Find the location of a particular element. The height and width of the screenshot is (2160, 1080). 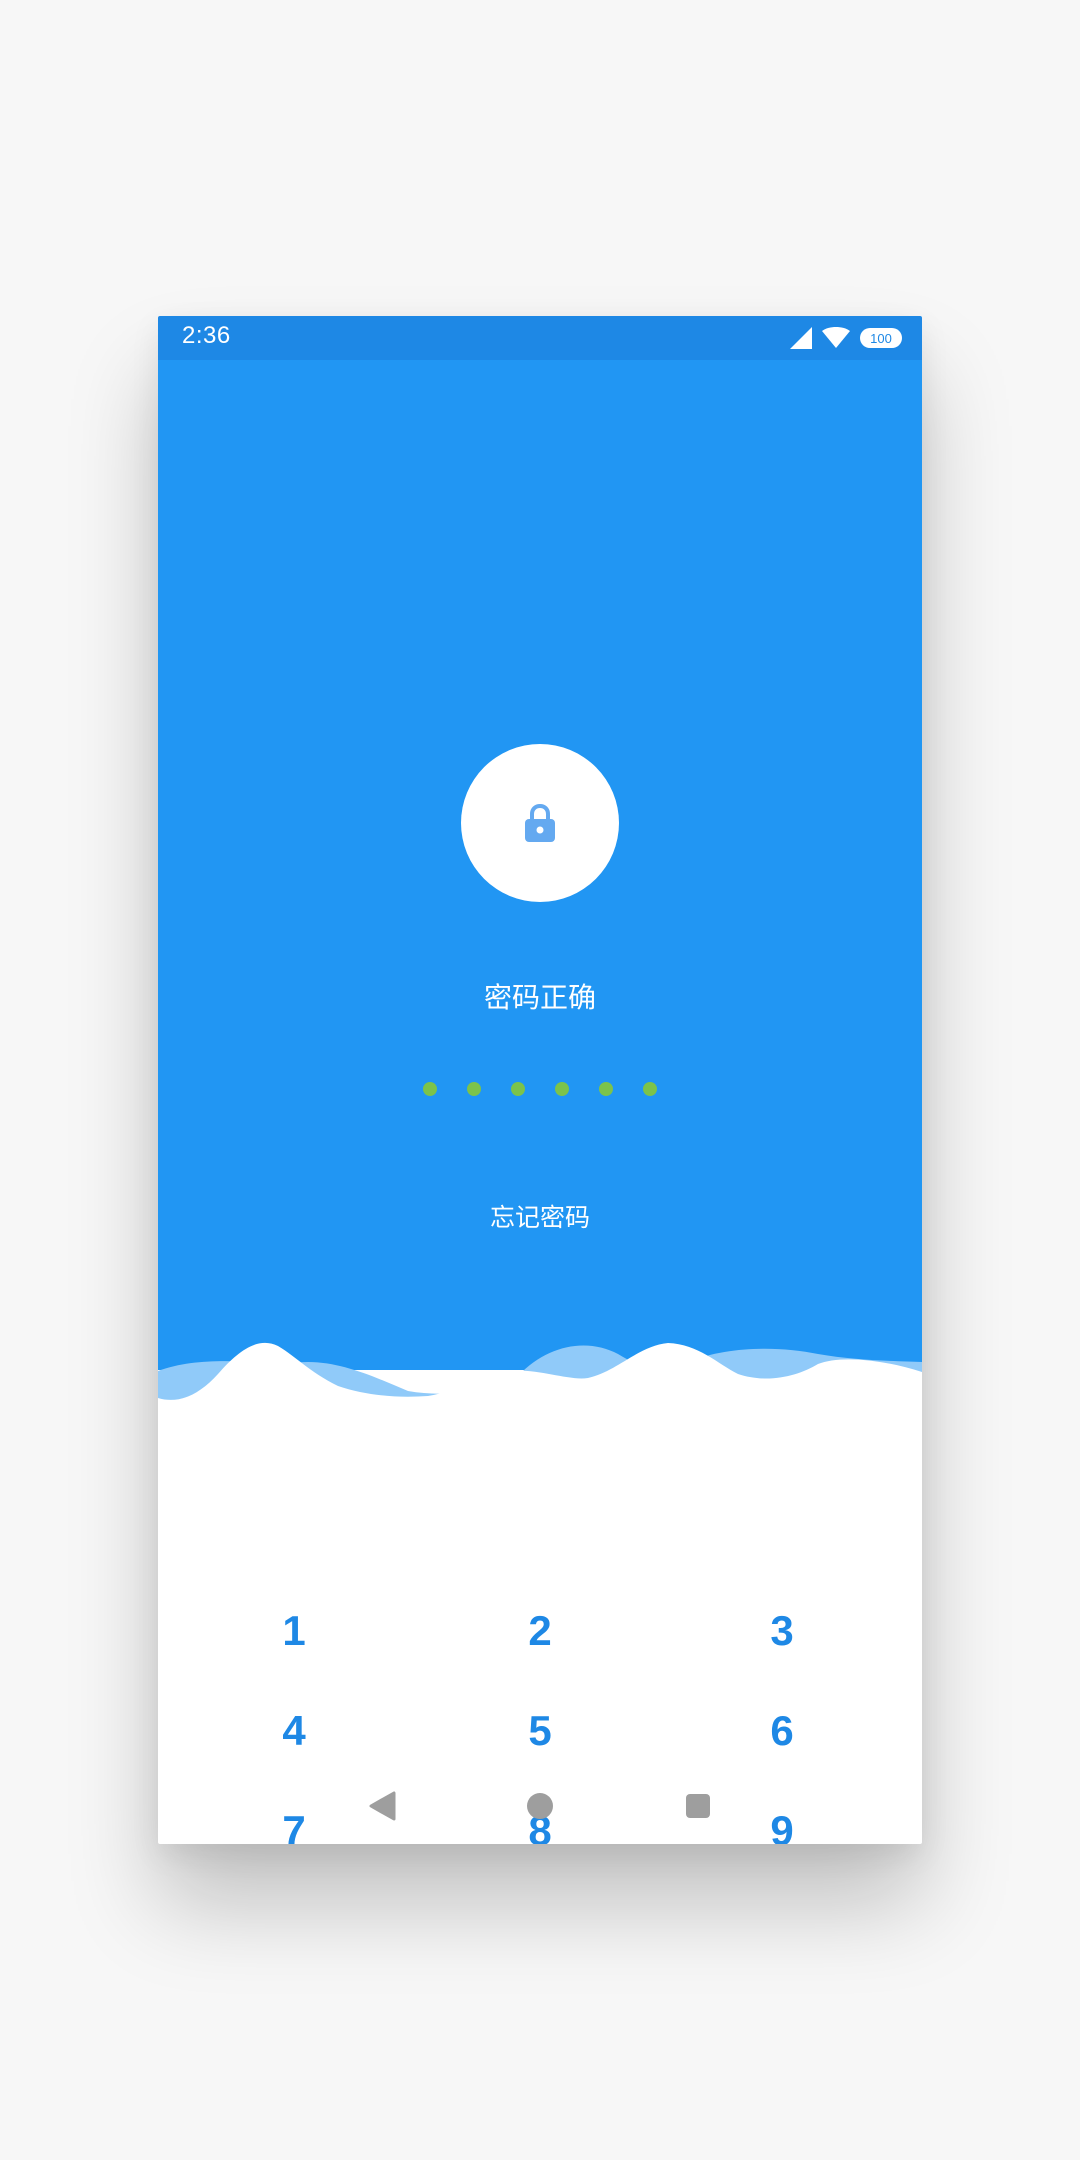

pin-dots is located at coordinates (540, 1089).